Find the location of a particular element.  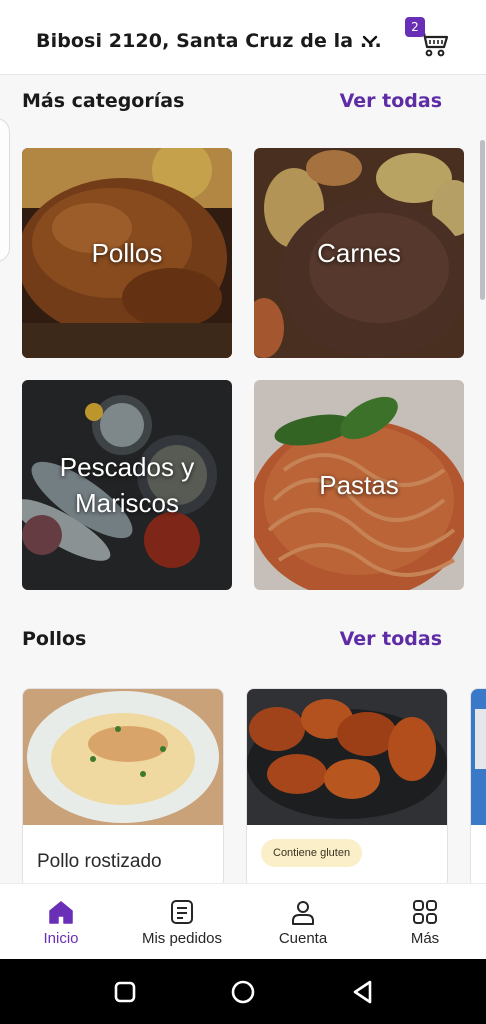

product-card: Contiene gluten is located at coordinates (347, 788).